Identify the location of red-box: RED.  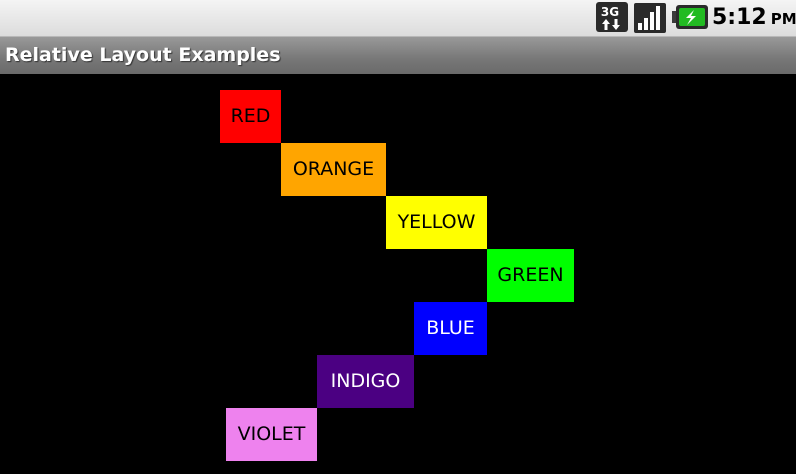
(250, 116).